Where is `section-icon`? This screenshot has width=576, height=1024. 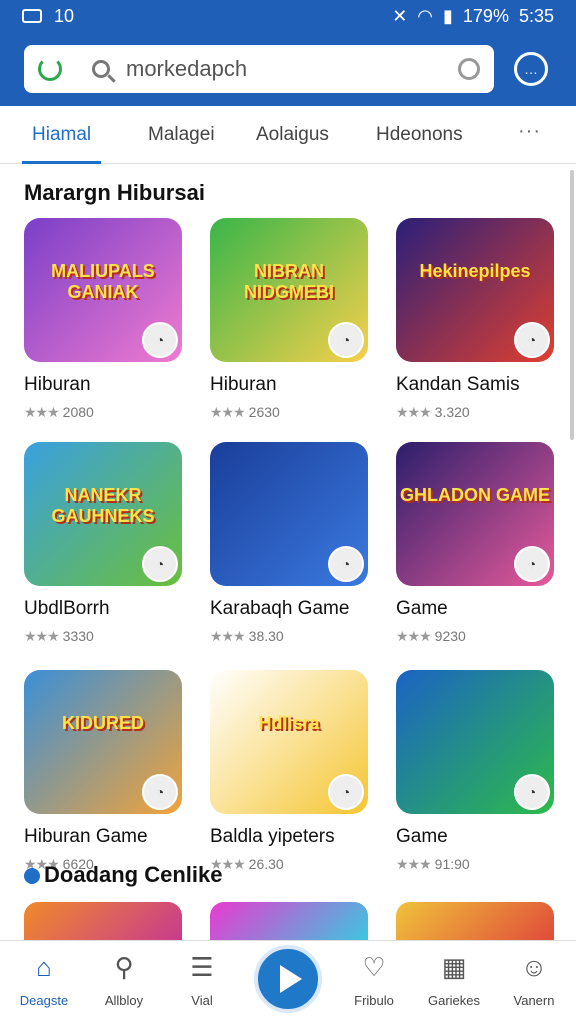 section-icon is located at coordinates (32, 876).